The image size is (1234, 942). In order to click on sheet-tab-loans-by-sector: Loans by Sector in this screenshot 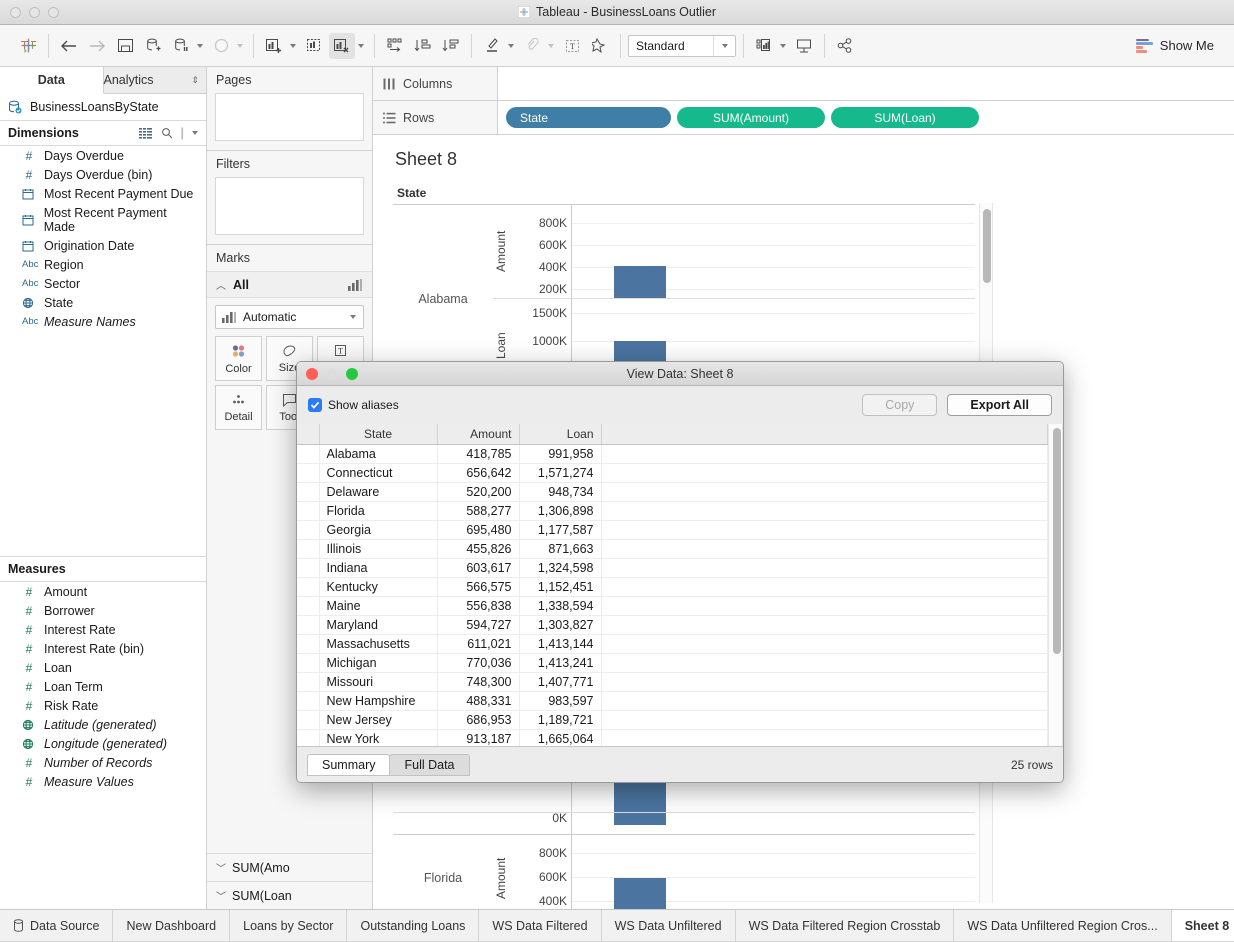, I will do `click(289, 925)`.